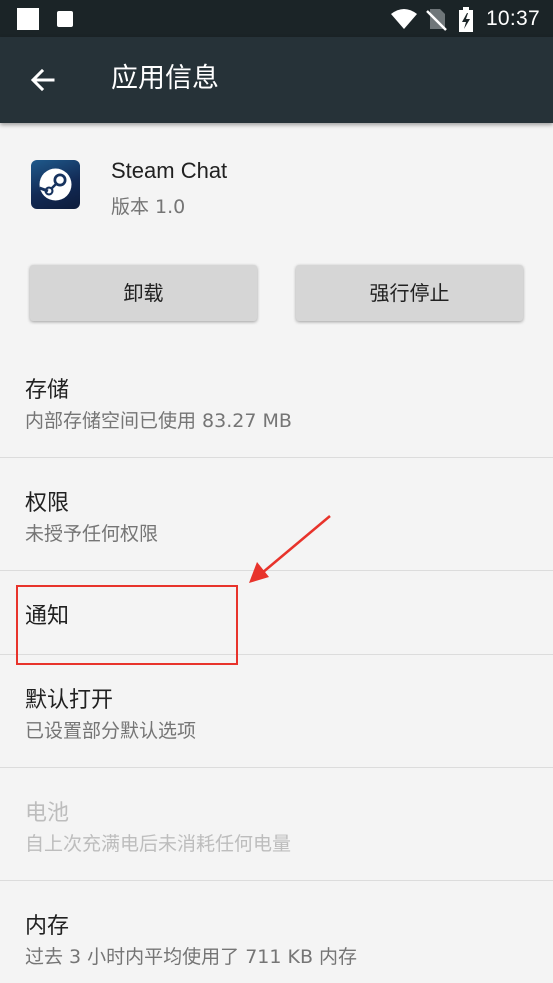  What do you see at coordinates (158, 421) in the screenshot?
I see `list-item-subtitle: 内部存储空间已使用 83.27 MB` at bounding box center [158, 421].